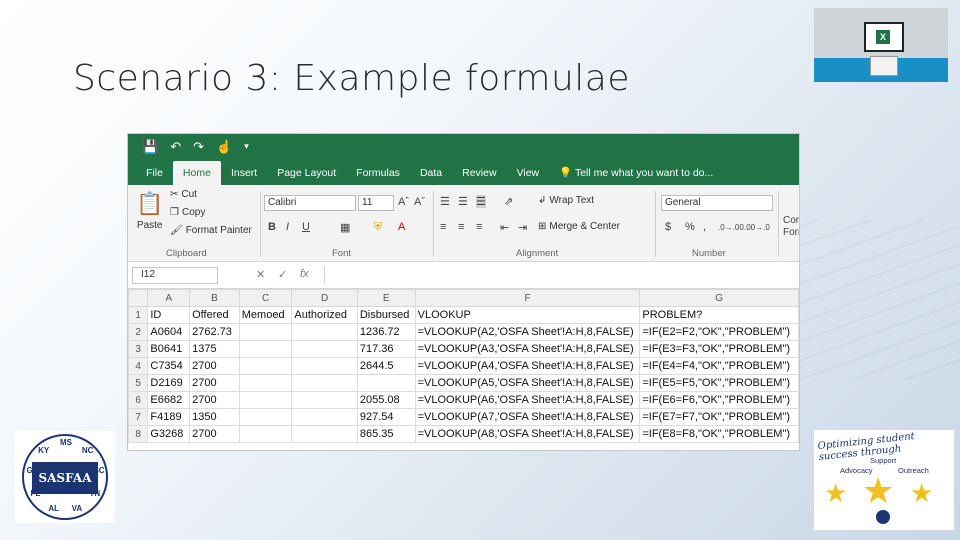  I want to click on cell-c1: Memoed, so click(265, 315).